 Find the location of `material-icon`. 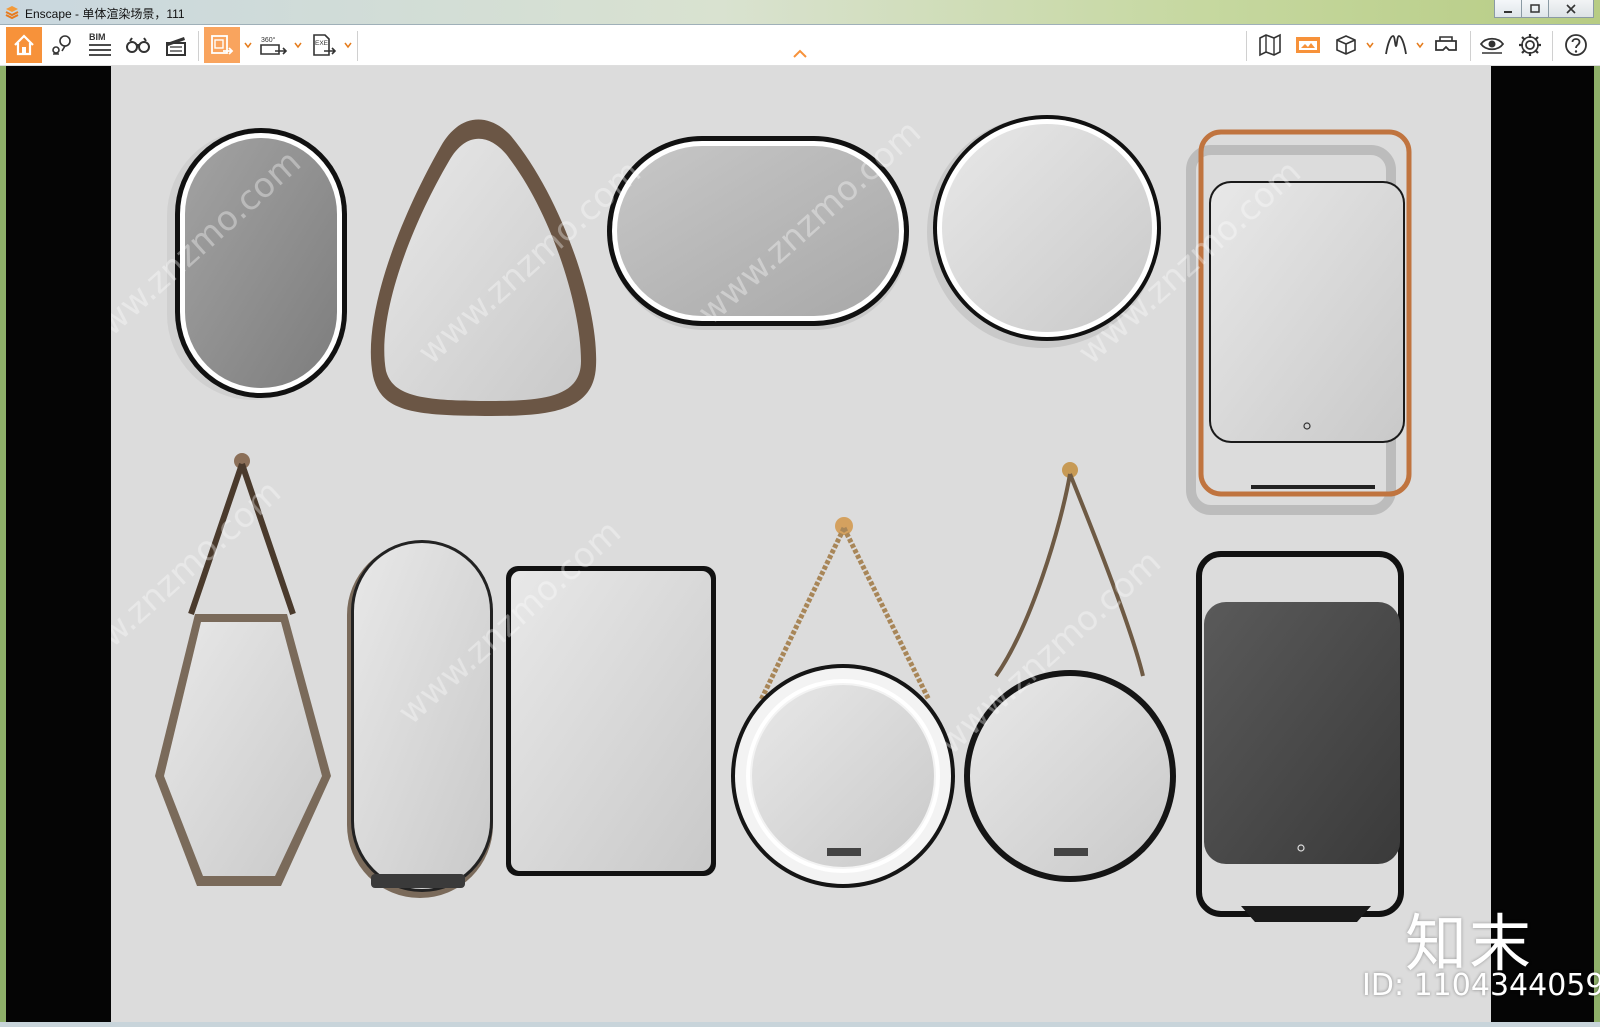

material-icon is located at coordinates (1396, 45).